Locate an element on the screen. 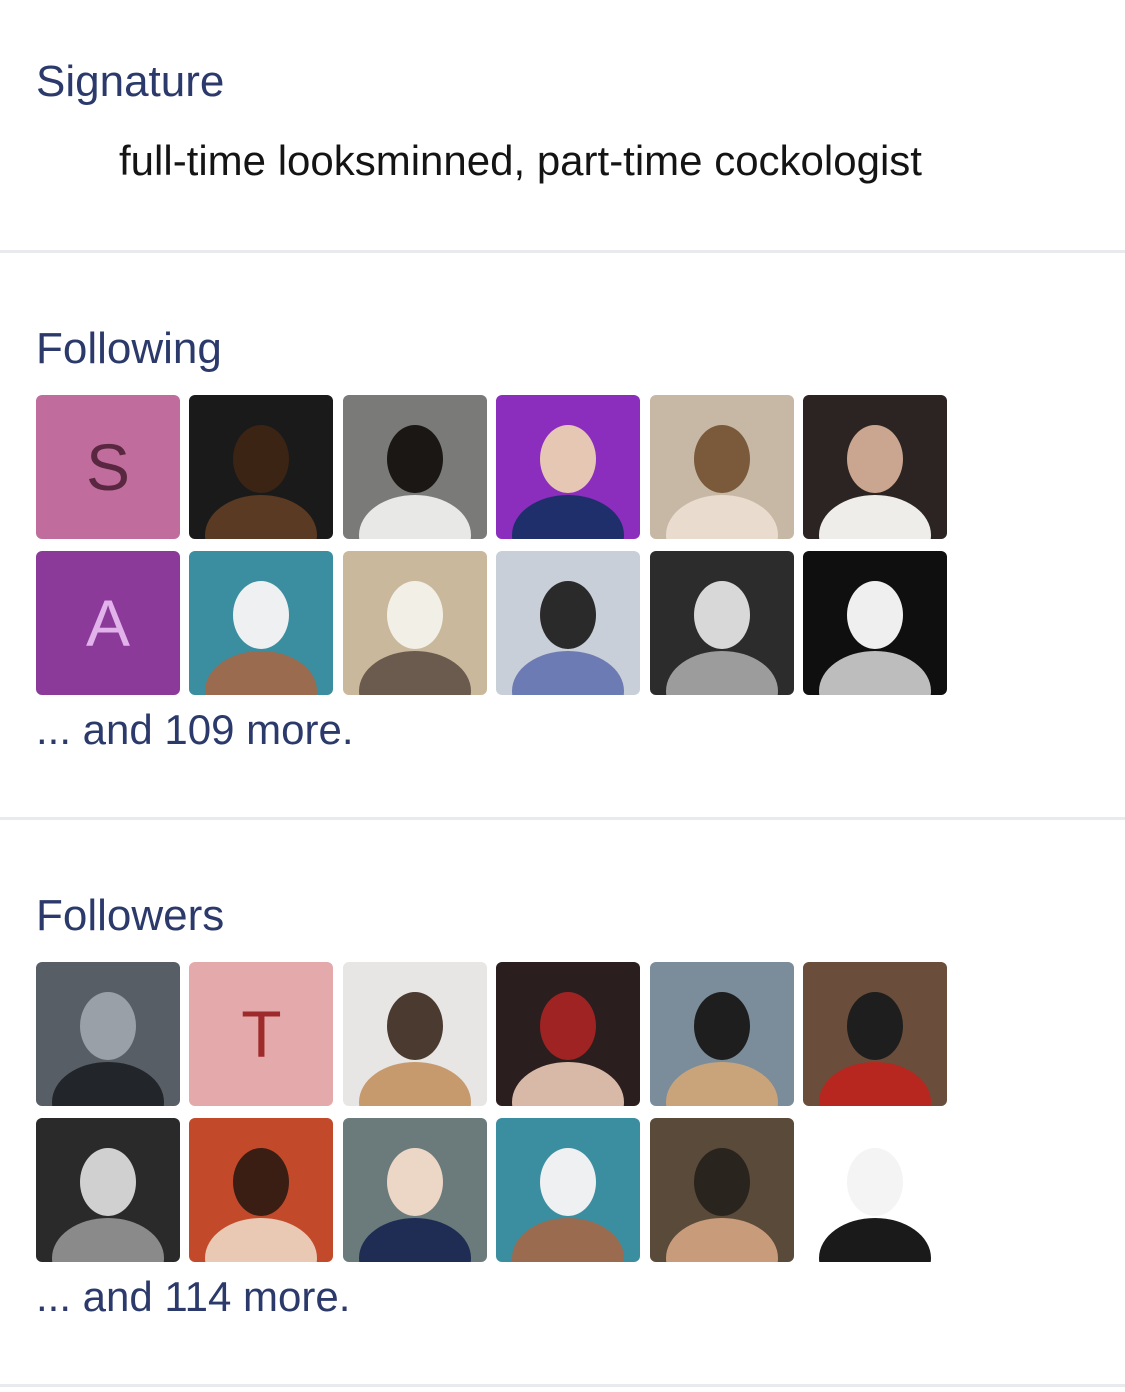  bw-portrait-photo is located at coordinates (874, 623).